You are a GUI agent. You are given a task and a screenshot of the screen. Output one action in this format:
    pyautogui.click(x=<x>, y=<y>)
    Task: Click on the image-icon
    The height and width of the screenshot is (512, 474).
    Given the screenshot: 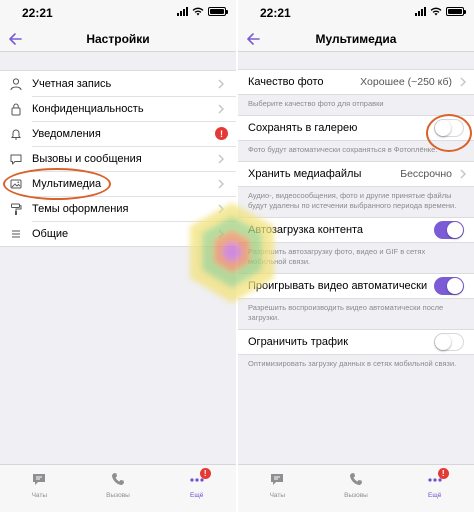 What is the action you would take?
    pyautogui.click(x=16, y=183)
    